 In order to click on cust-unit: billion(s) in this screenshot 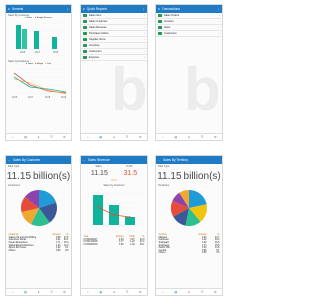, I will do `click(52, 176)`.